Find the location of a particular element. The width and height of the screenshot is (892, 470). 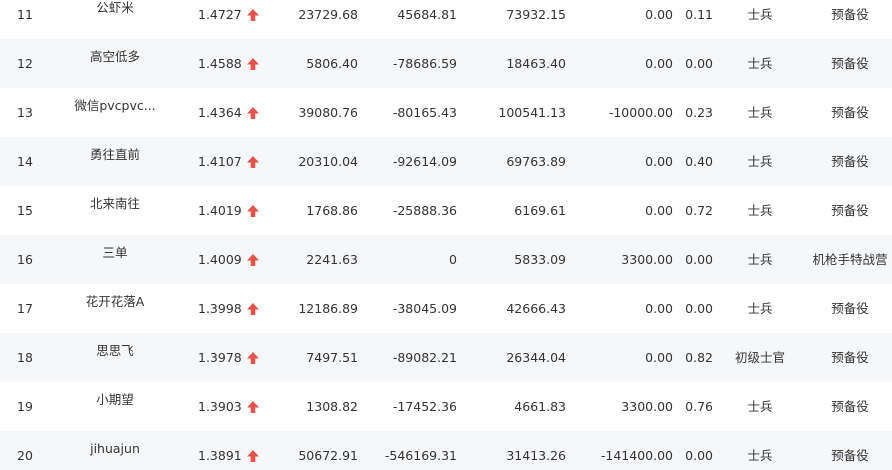

trader-name: 花开花落A is located at coordinates (115, 301).